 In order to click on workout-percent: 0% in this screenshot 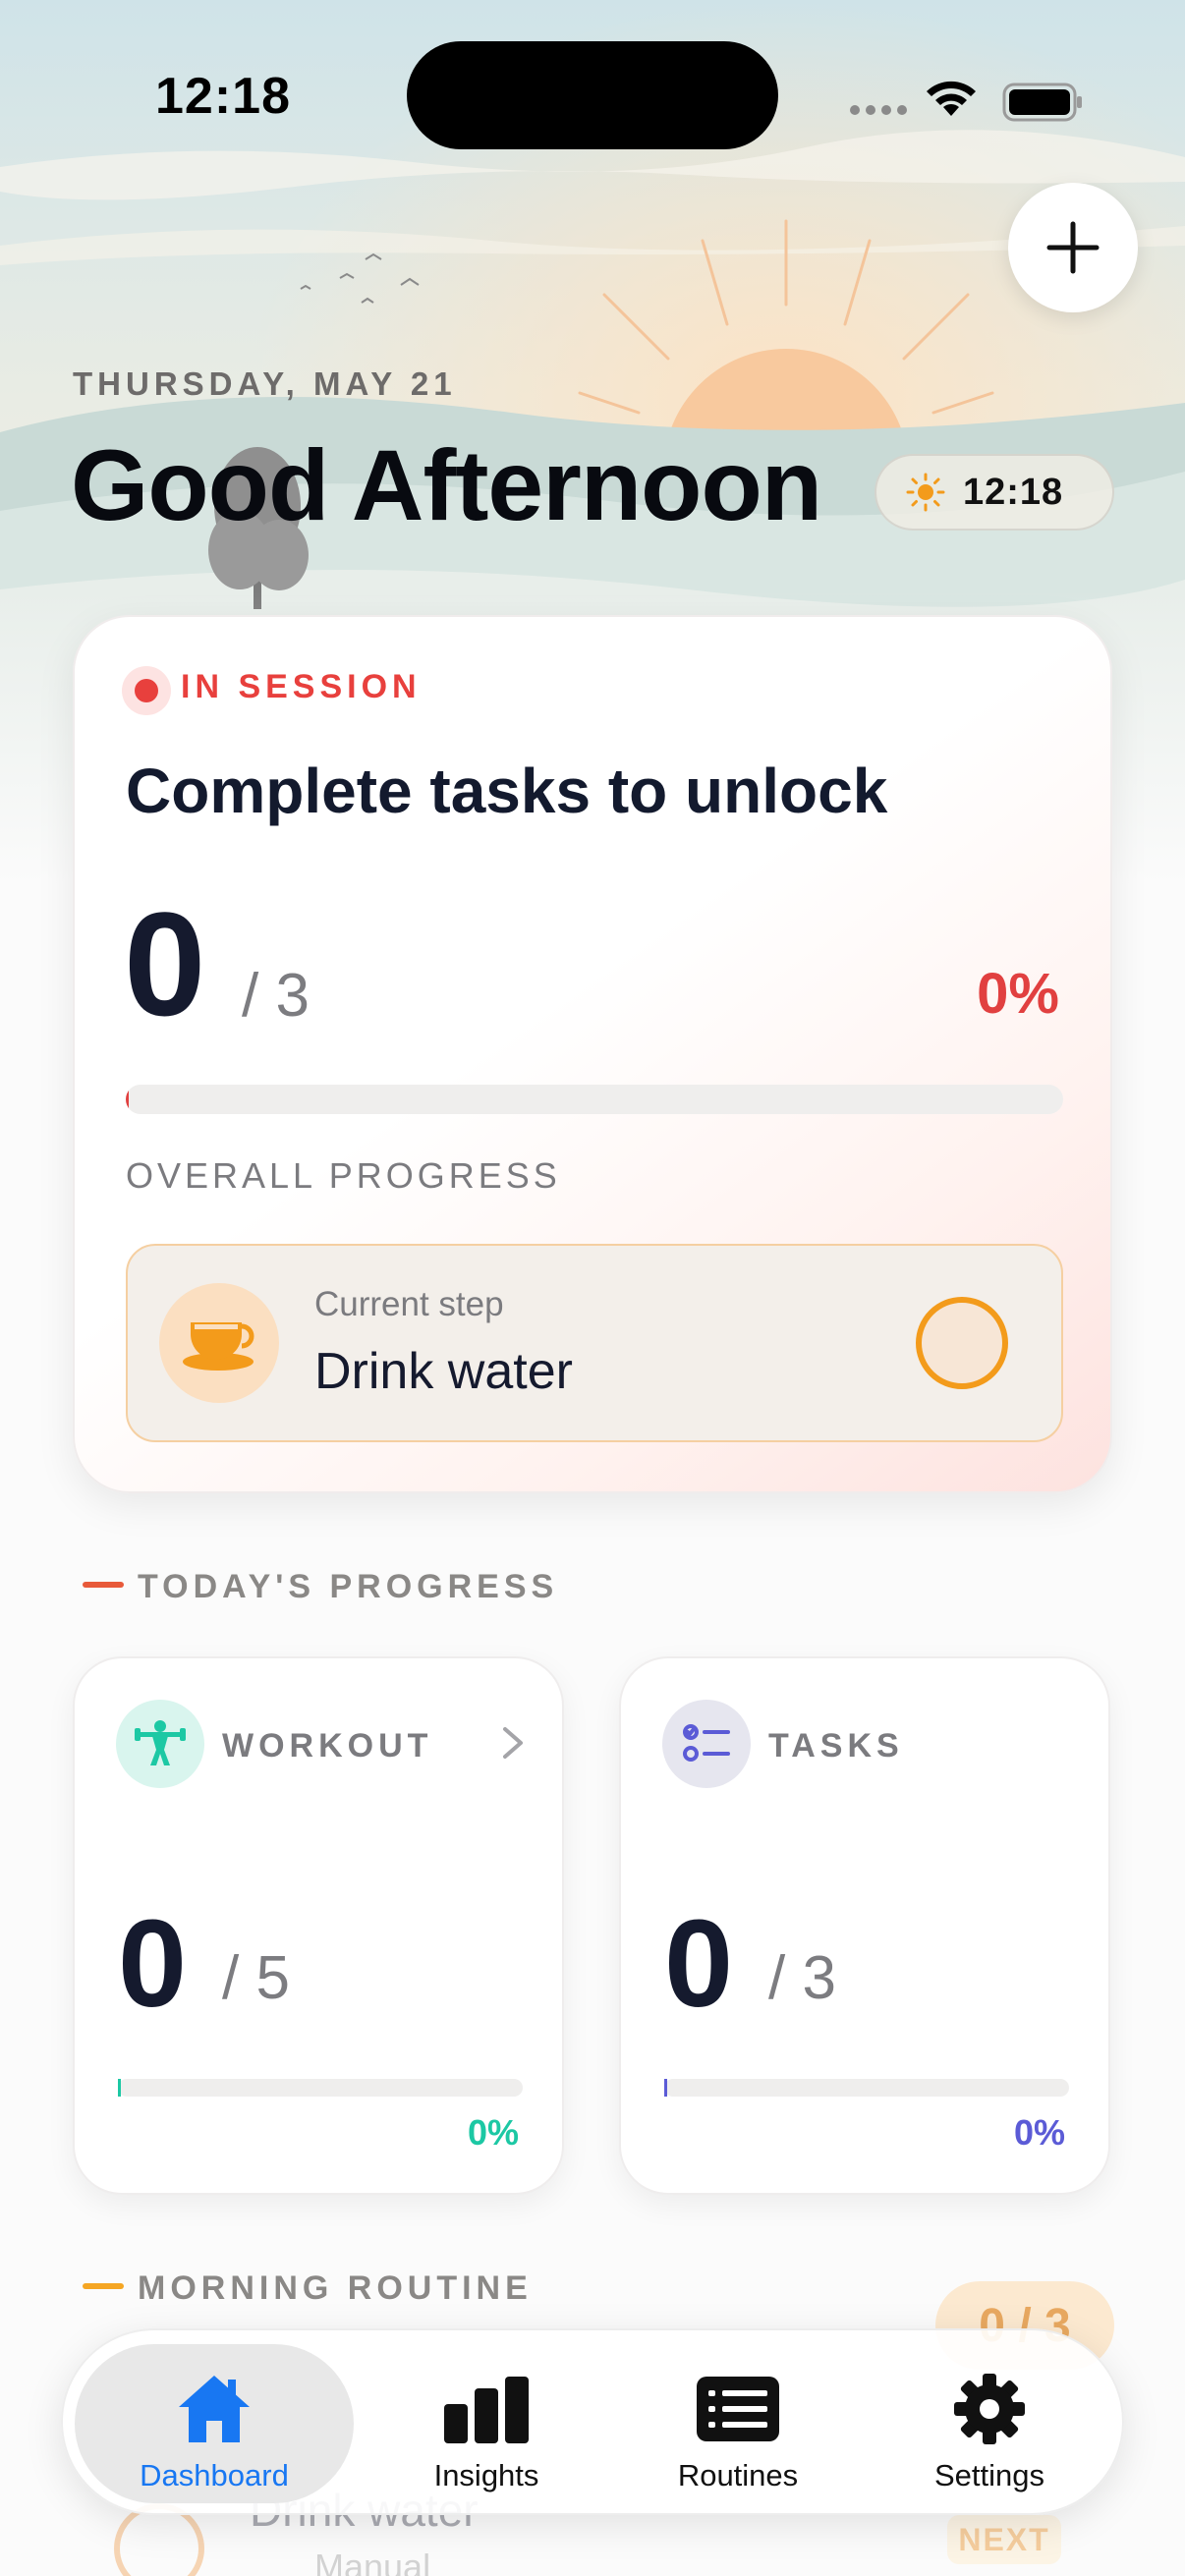, I will do `click(493, 2132)`.